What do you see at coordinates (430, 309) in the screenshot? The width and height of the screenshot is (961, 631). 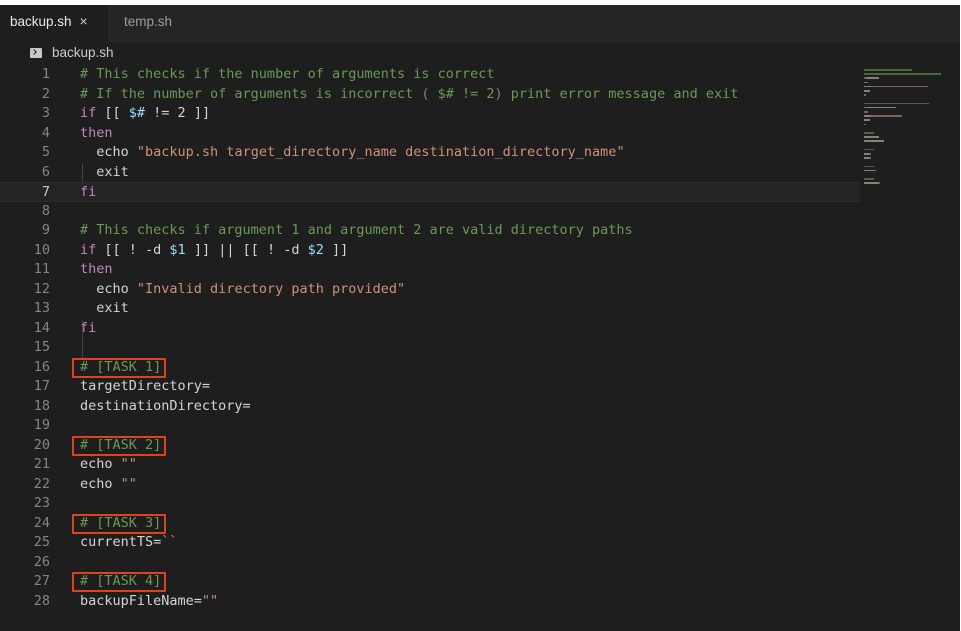 I see `code-line: 13 exit` at bounding box center [430, 309].